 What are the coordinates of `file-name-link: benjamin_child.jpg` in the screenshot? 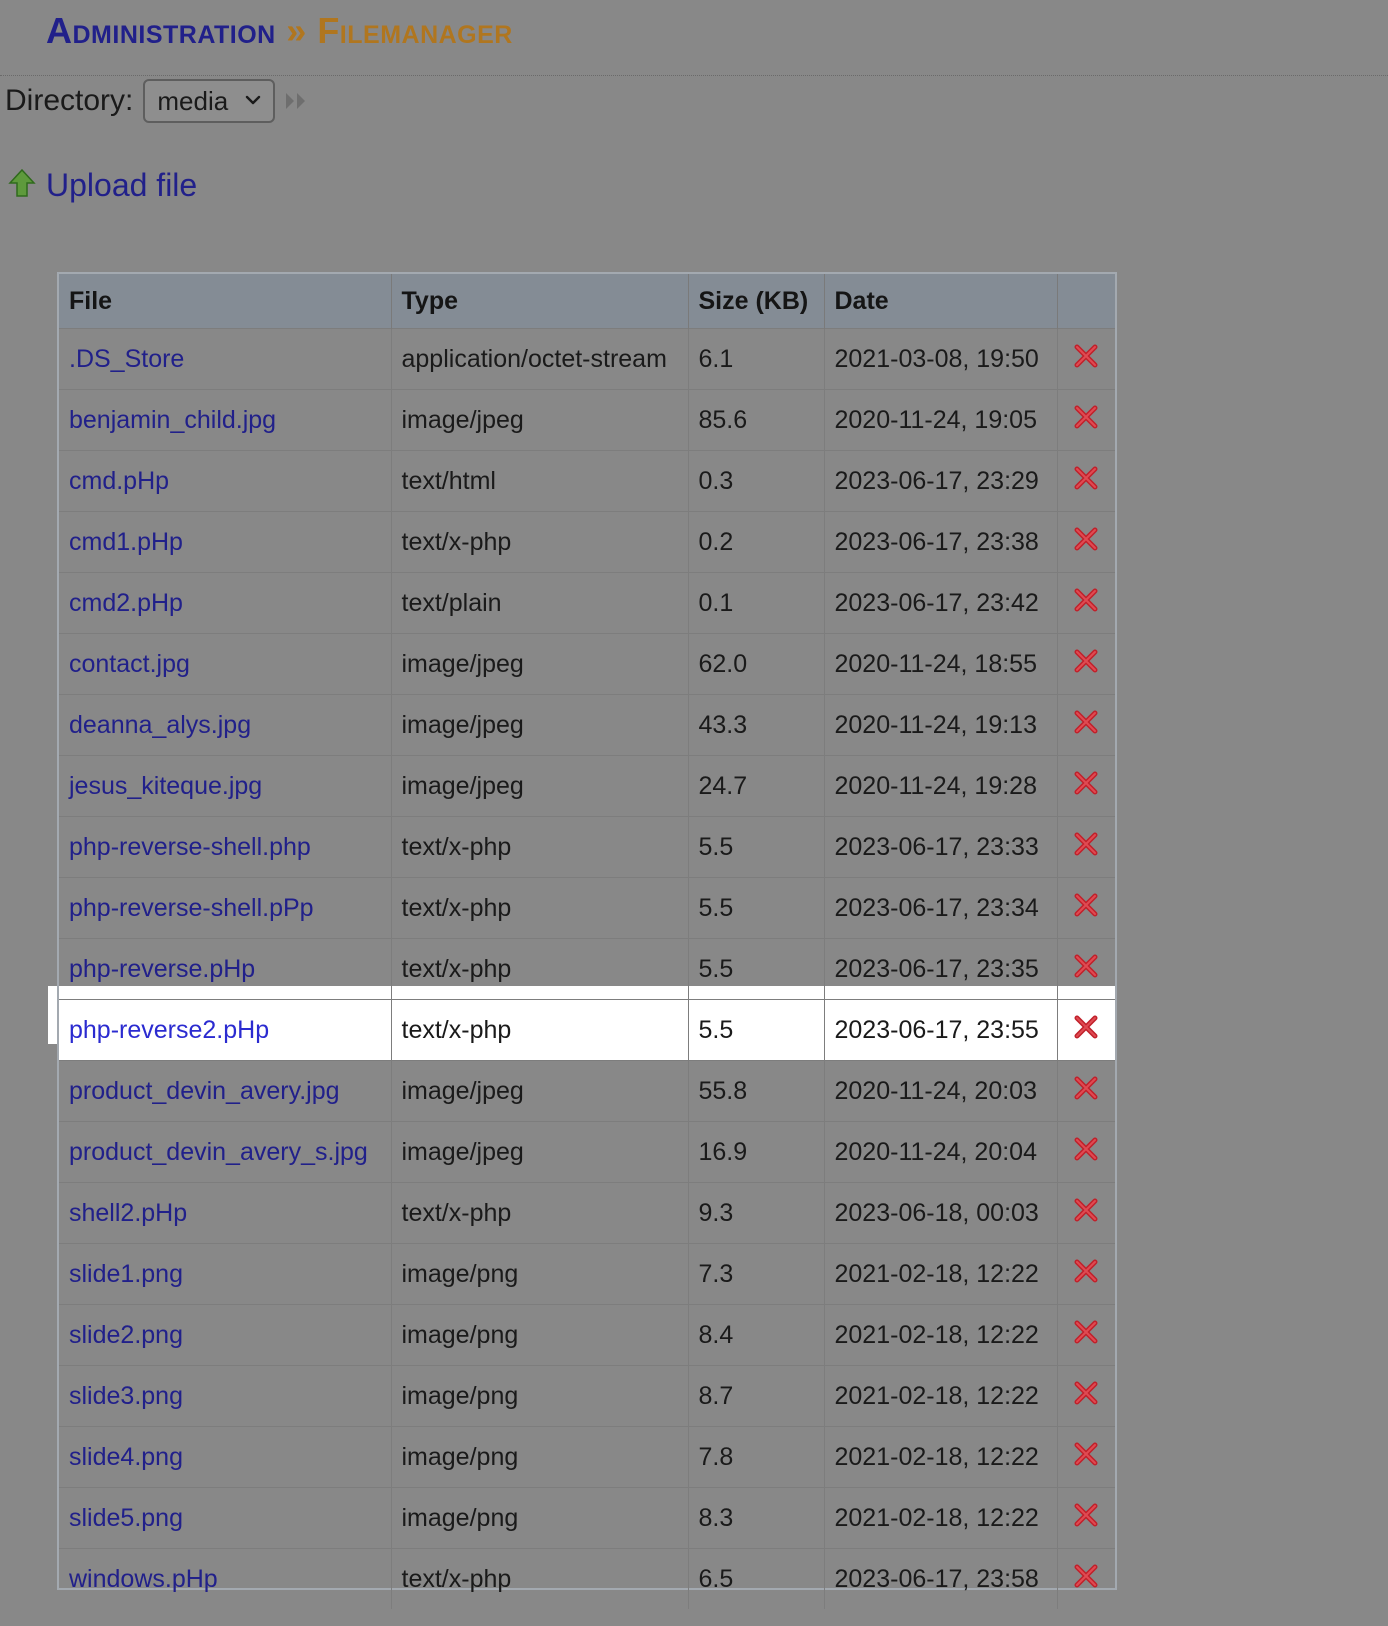 It's located at (225, 420).